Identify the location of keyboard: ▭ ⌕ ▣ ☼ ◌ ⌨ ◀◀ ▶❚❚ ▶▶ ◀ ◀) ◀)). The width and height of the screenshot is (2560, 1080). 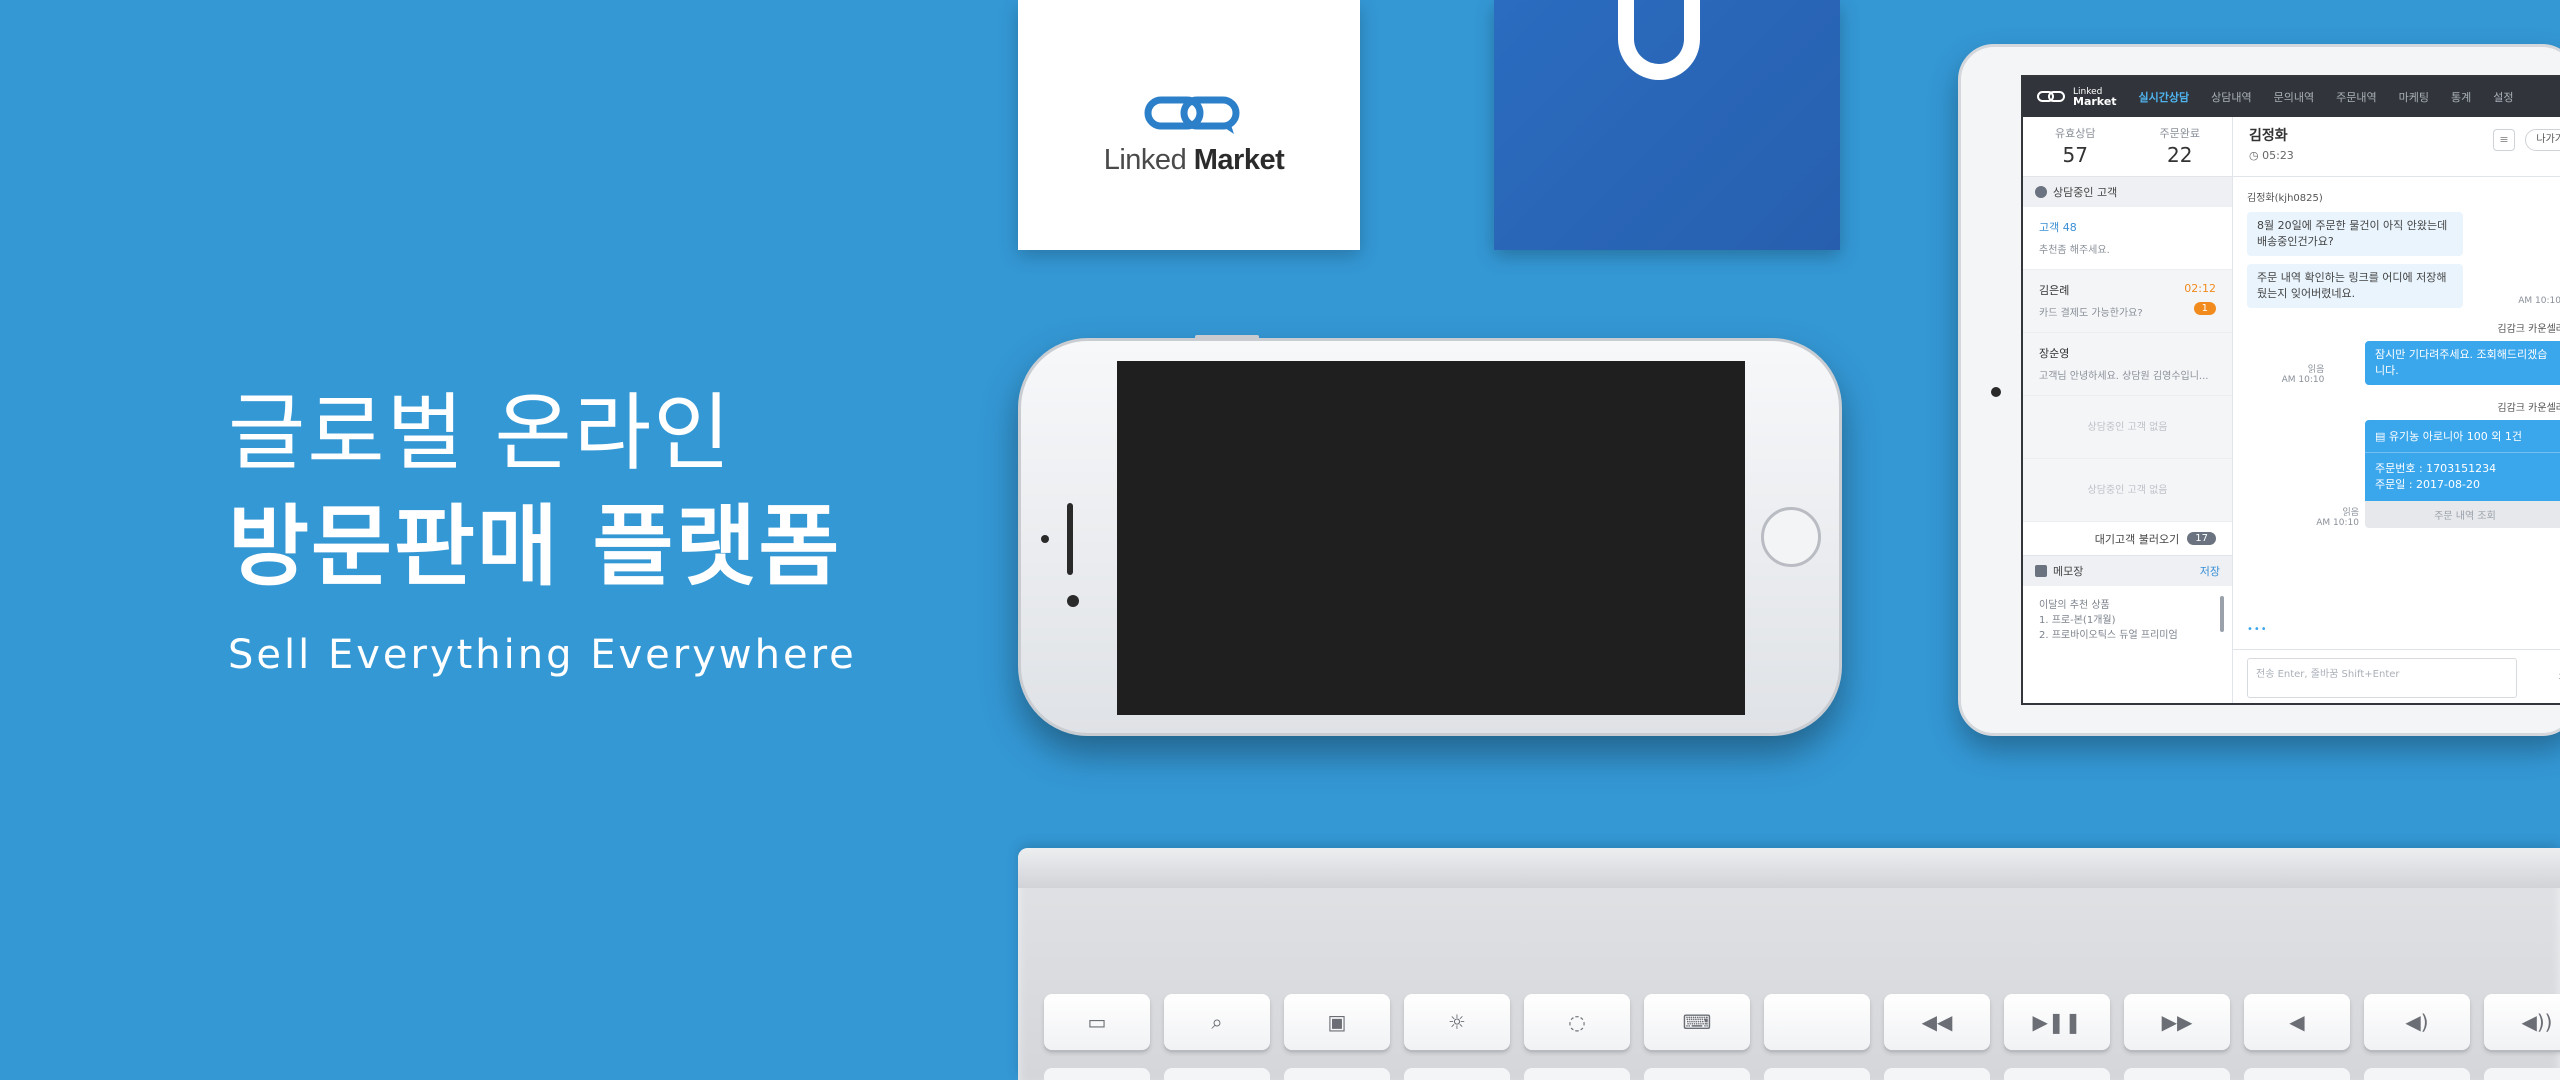
(1789, 964).